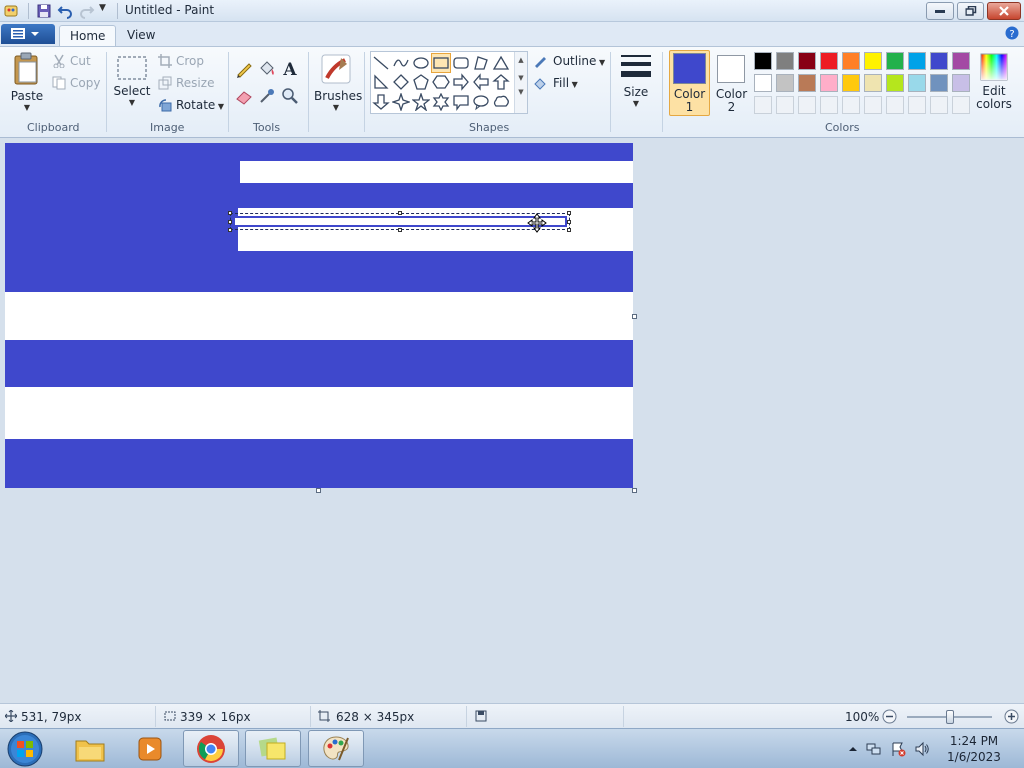 Image resolution: width=1024 pixels, height=768 pixels. Describe the element at coordinates (1011, 716) in the screenshot. I see `zoom-in-icon` at that location.